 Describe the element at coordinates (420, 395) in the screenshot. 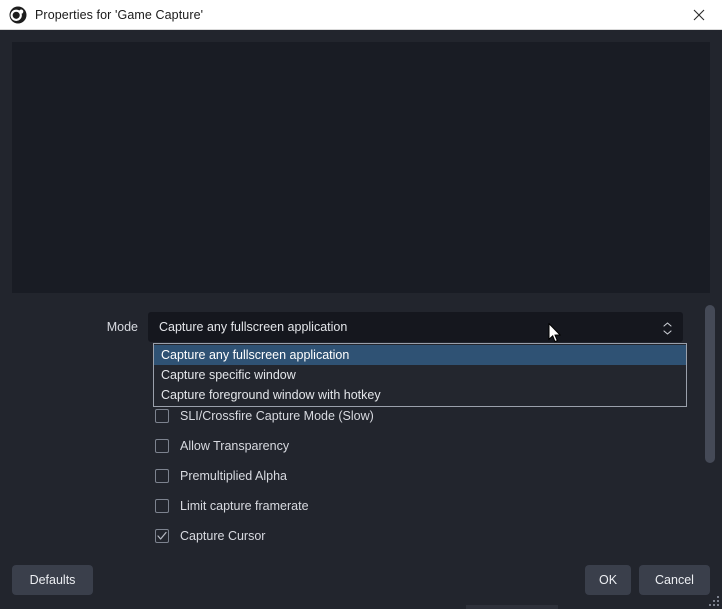

I see `dropdown-option-foreground-hotkey: Capture foreground window with hotkey` at that location.